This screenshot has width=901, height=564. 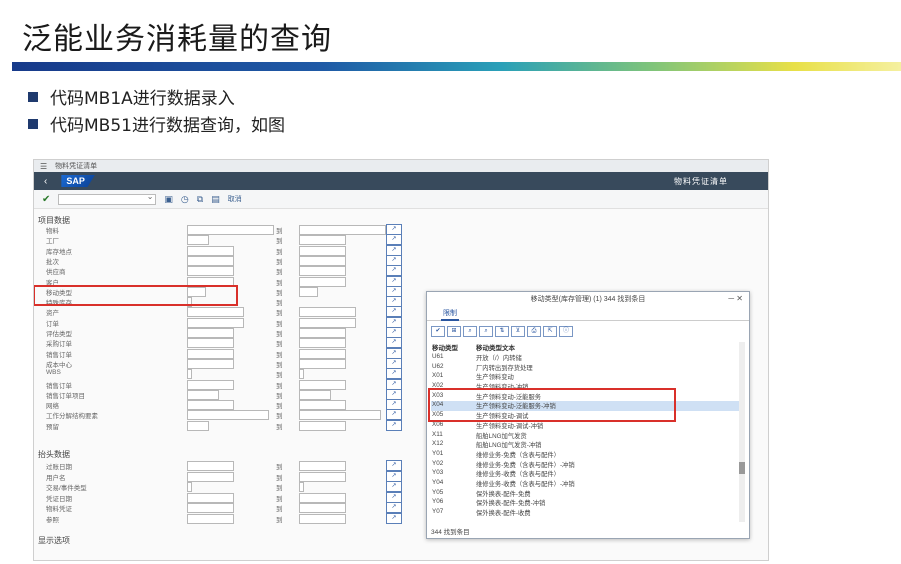 I want to click on table-row: Y01 维修业务-免费（含表与配件）, so click(x=586, y=455).